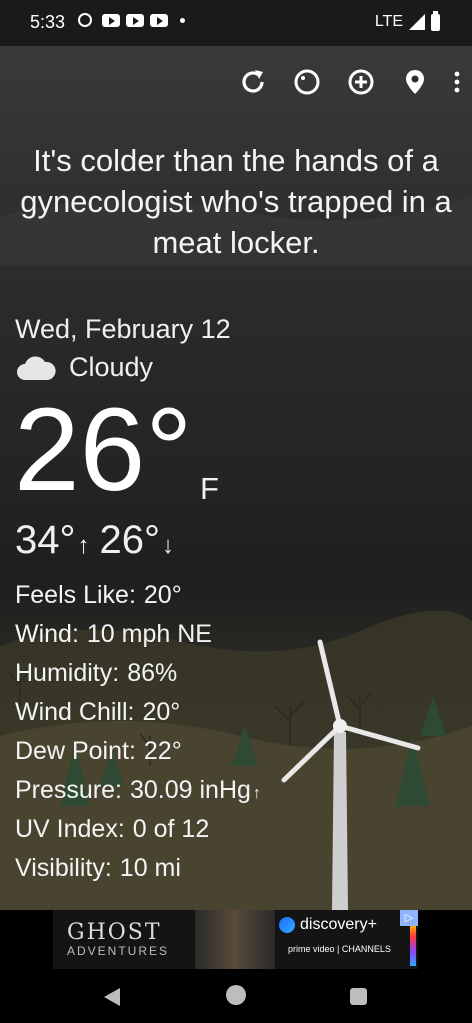 The image size is (472, 1023). Describe the element at coordinates (103, 450) in the screenshot. I see `current-temperature: 26°` at that location.